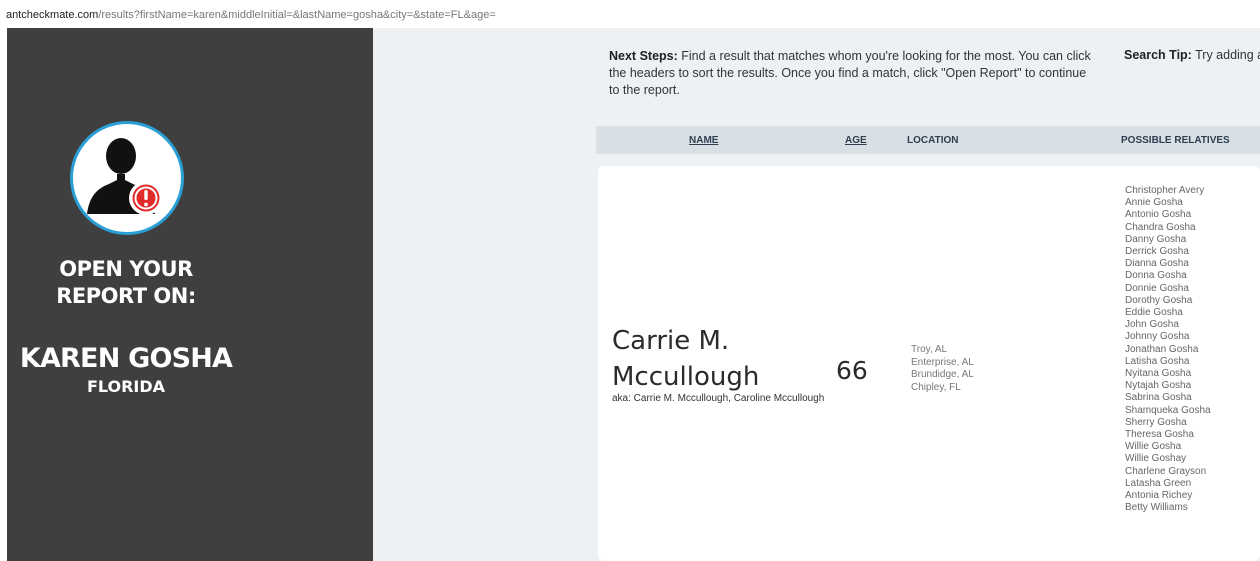 This screenshot has width=1260, height=561. Describe the element at coordinates (1158, 483) in the screenshot. I see `relative-item: Latasha Green` at that location.